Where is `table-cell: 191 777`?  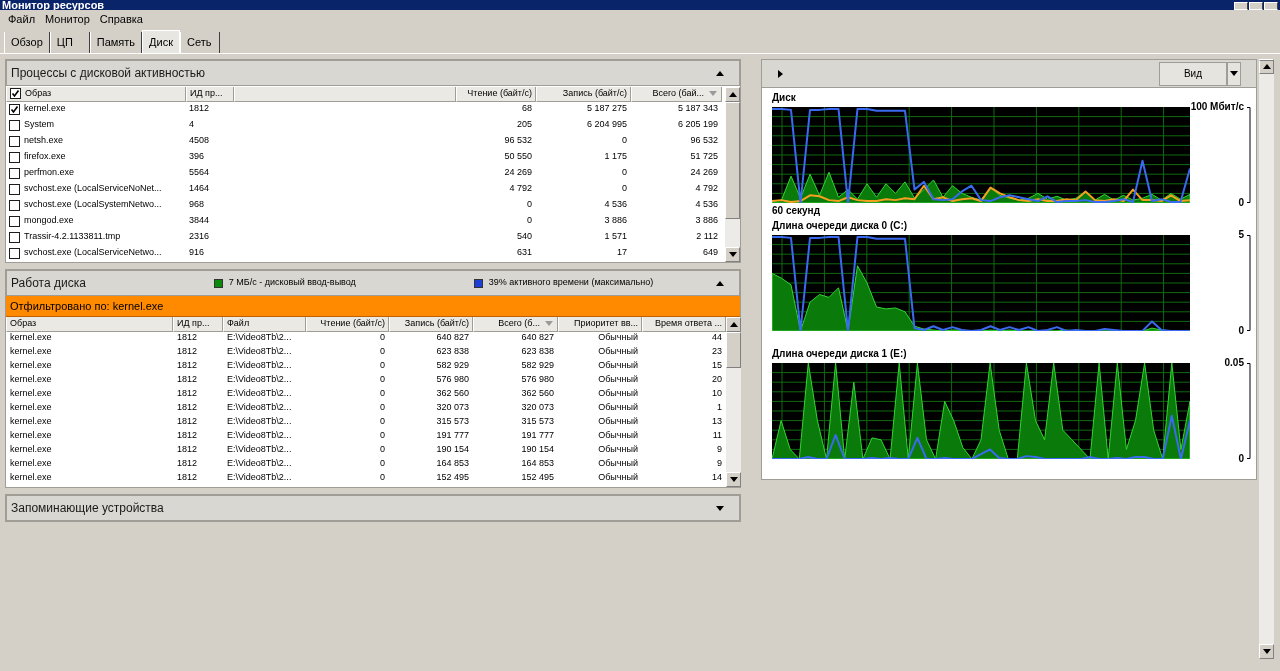 table-cell: 191 777 is located at coordinates (452, 435).